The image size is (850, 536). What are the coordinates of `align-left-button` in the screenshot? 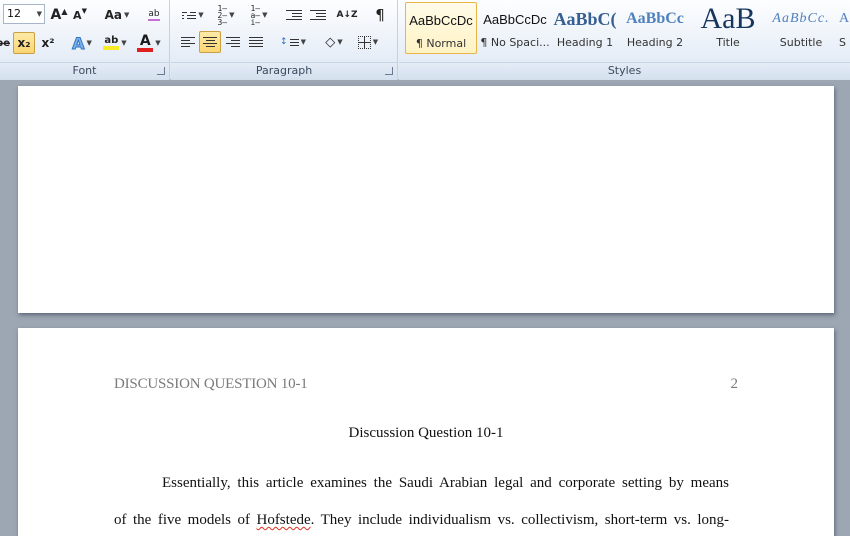 It's located at (188, 42).